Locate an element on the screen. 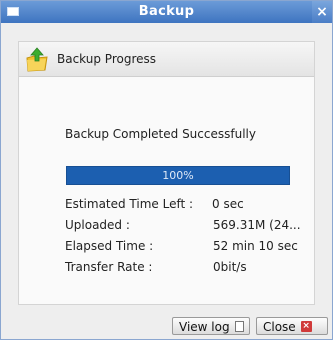  panel-header-title: Backup Progress is located at coordinates (107, 59).